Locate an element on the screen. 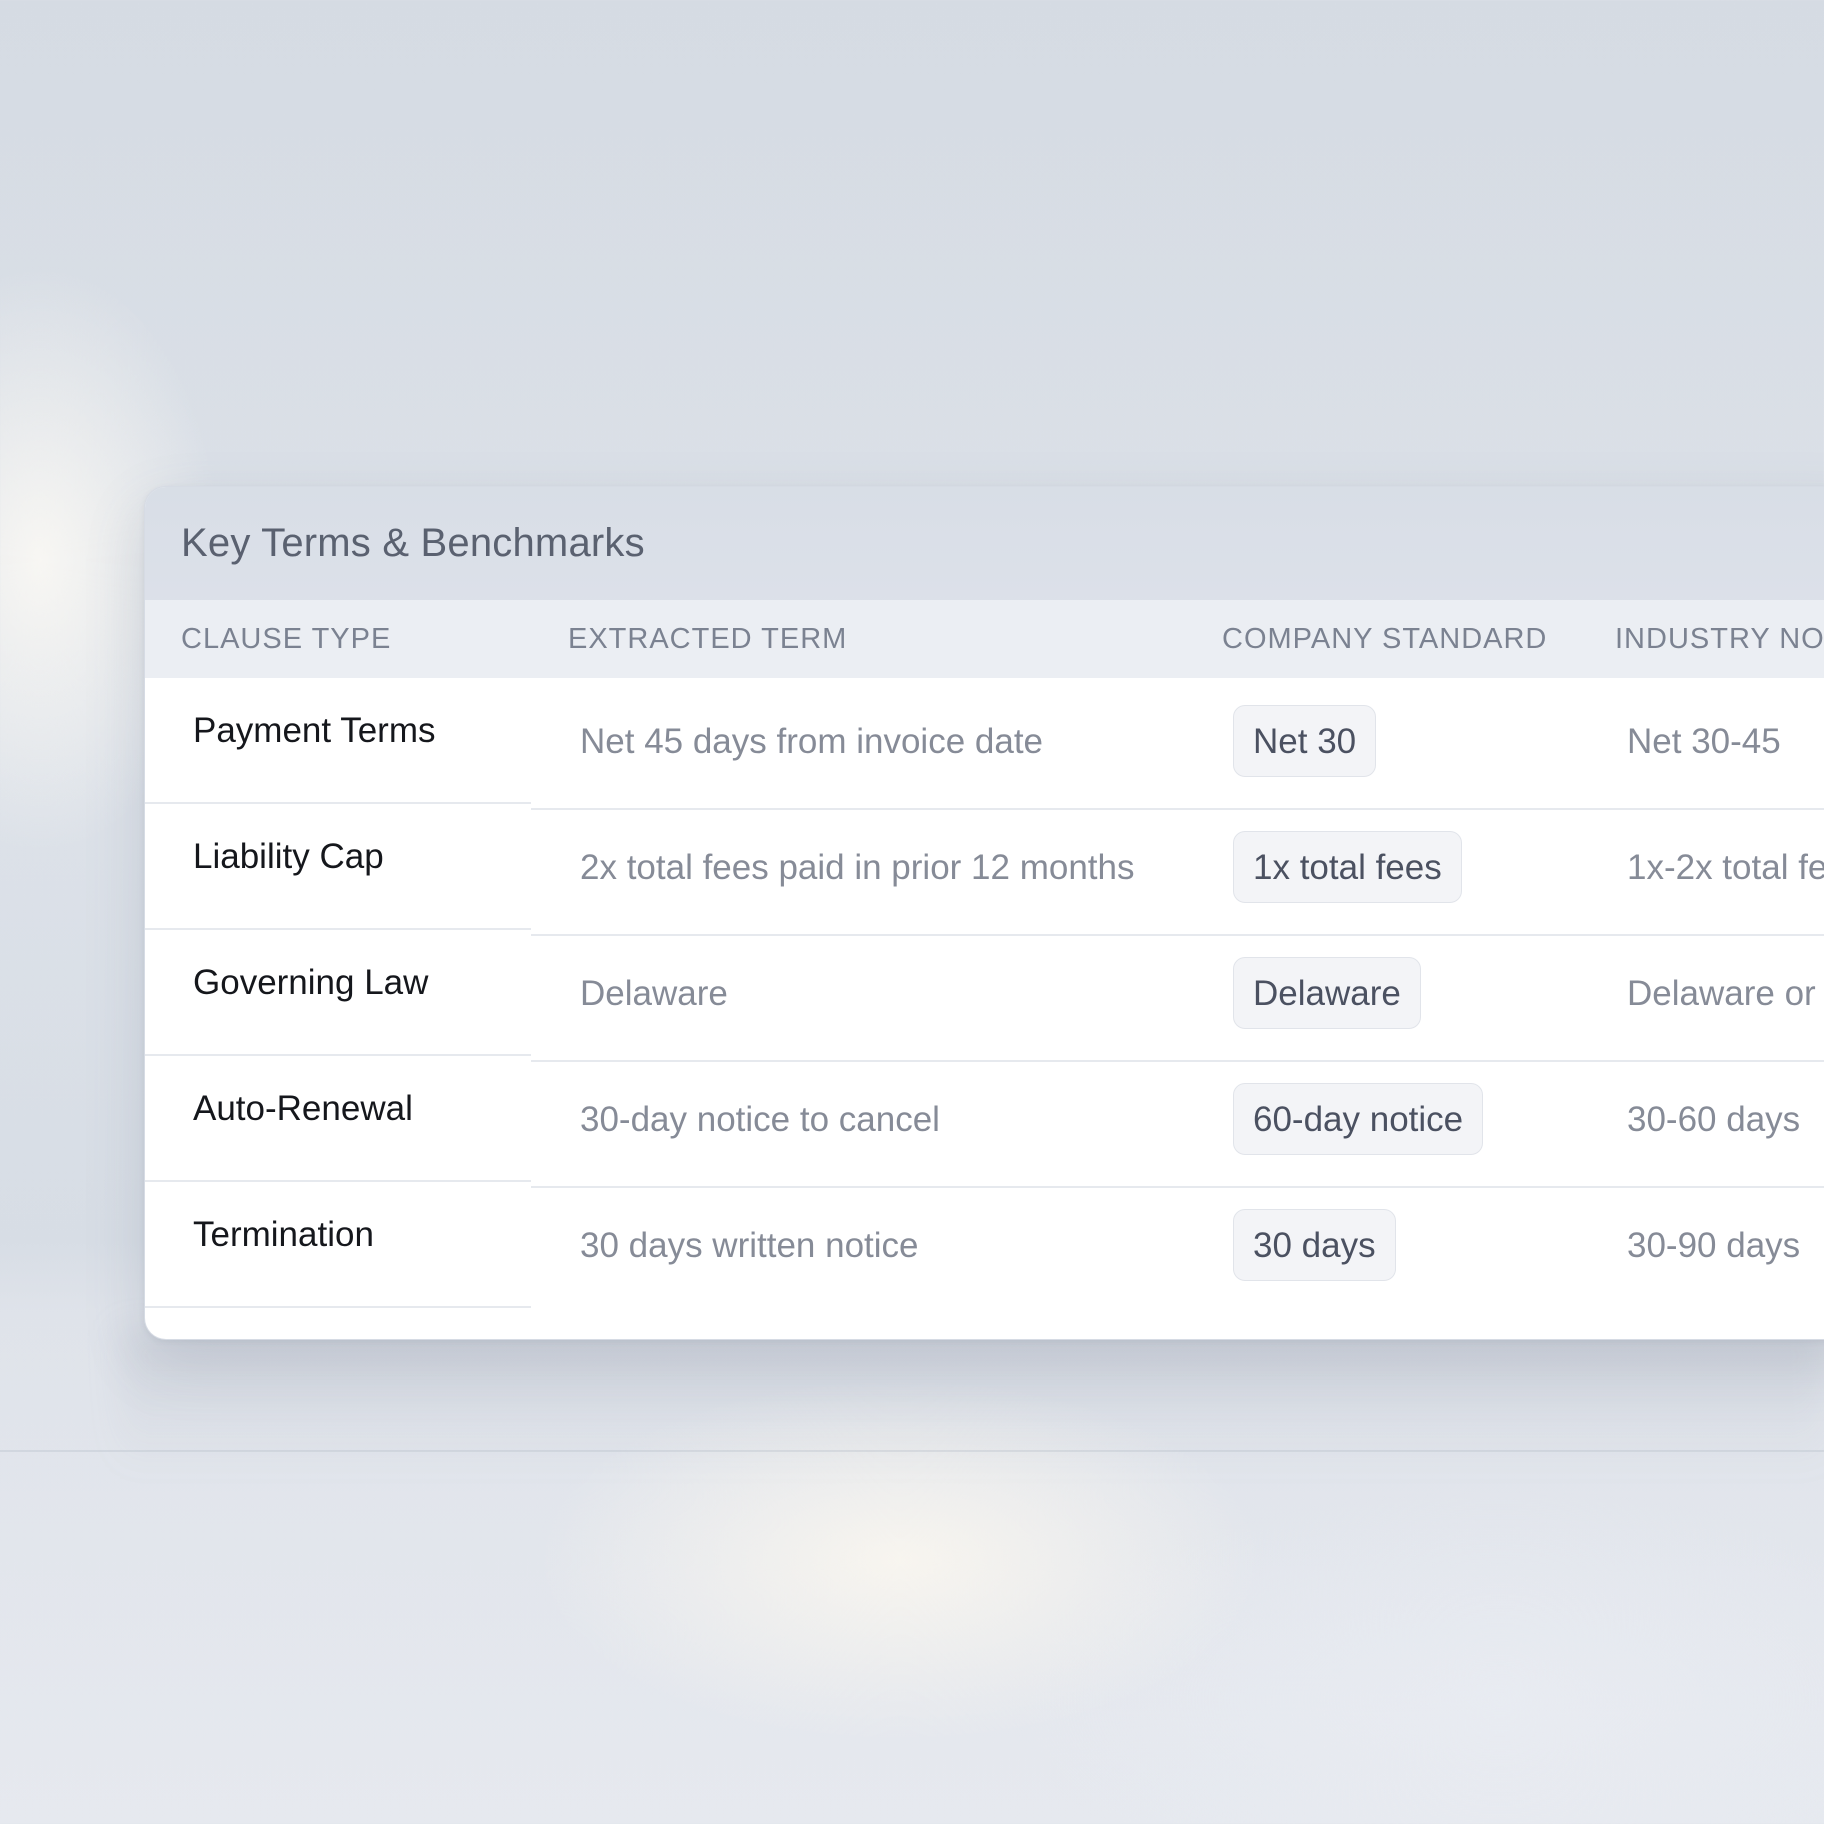  industry-norm-cell: Net 30-45 is located at coordinates (1704, 741).